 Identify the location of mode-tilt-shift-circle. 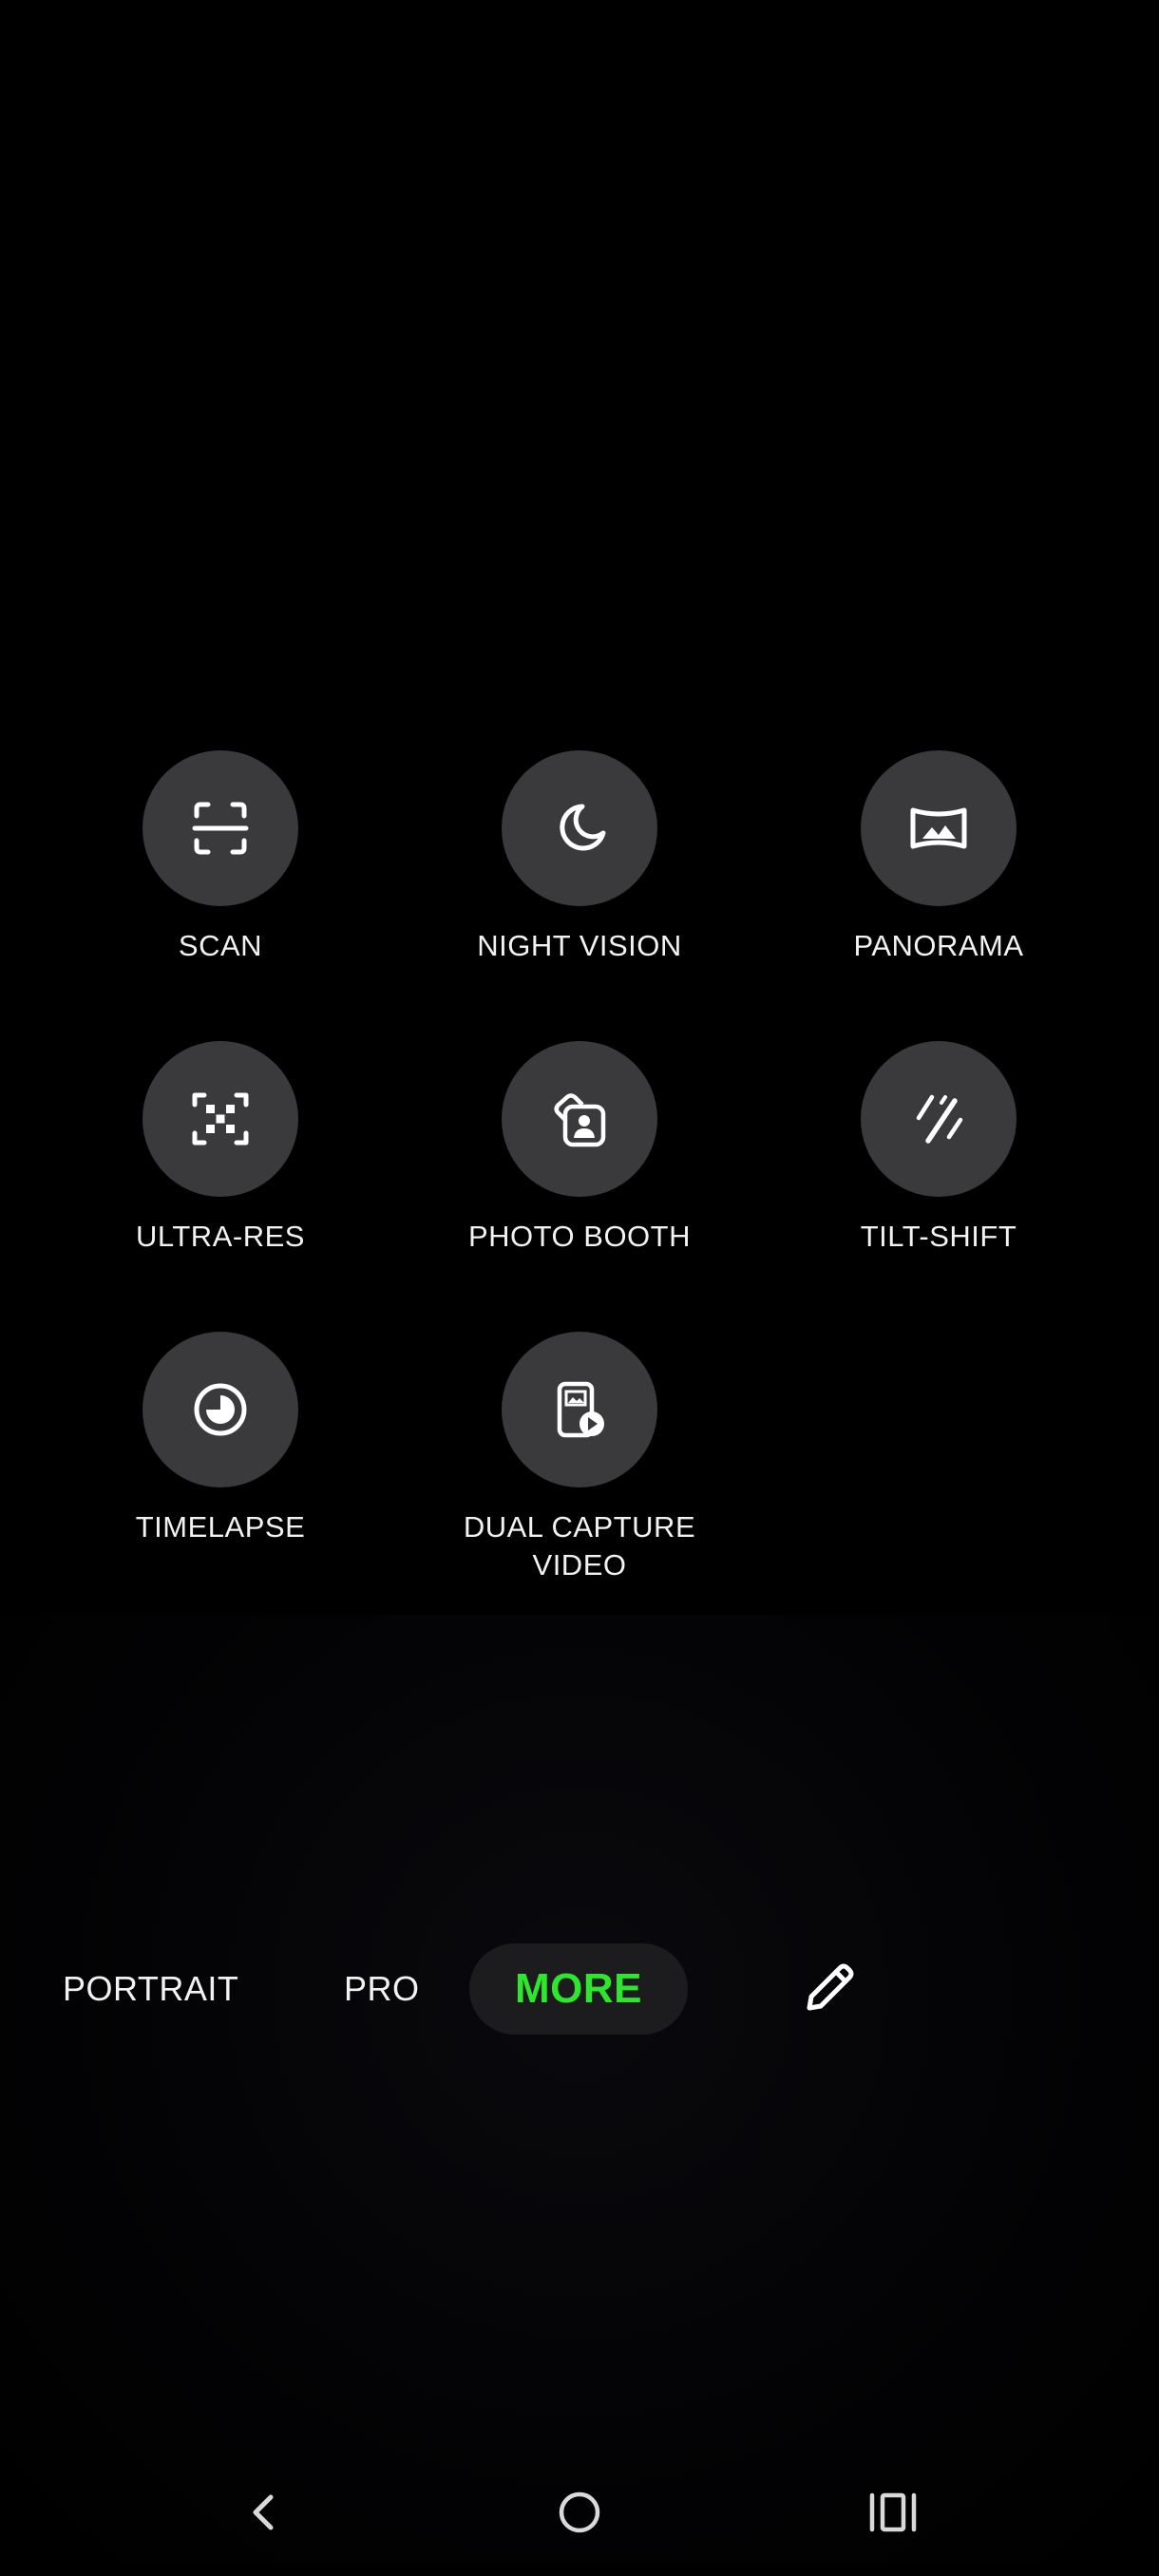
(938, 1119).